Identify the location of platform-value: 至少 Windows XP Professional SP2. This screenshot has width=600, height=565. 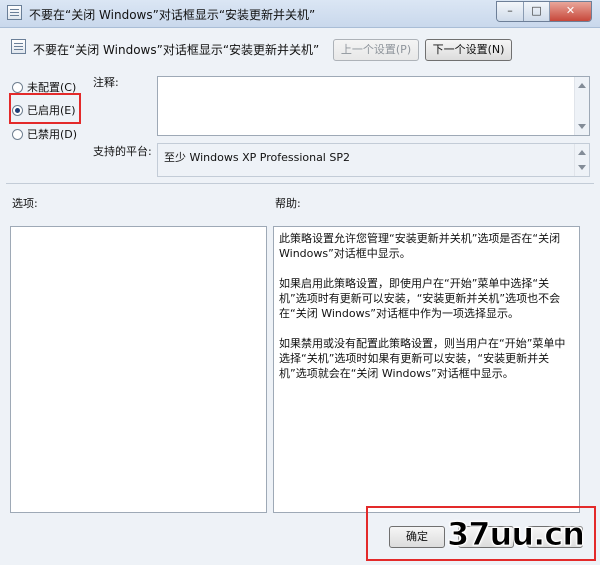
(257, 157).